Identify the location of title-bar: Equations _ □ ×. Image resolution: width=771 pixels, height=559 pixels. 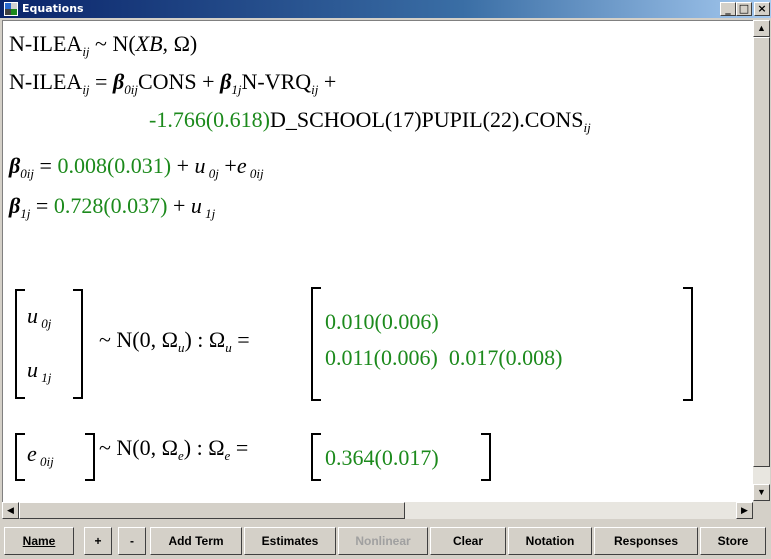
(385, 9).